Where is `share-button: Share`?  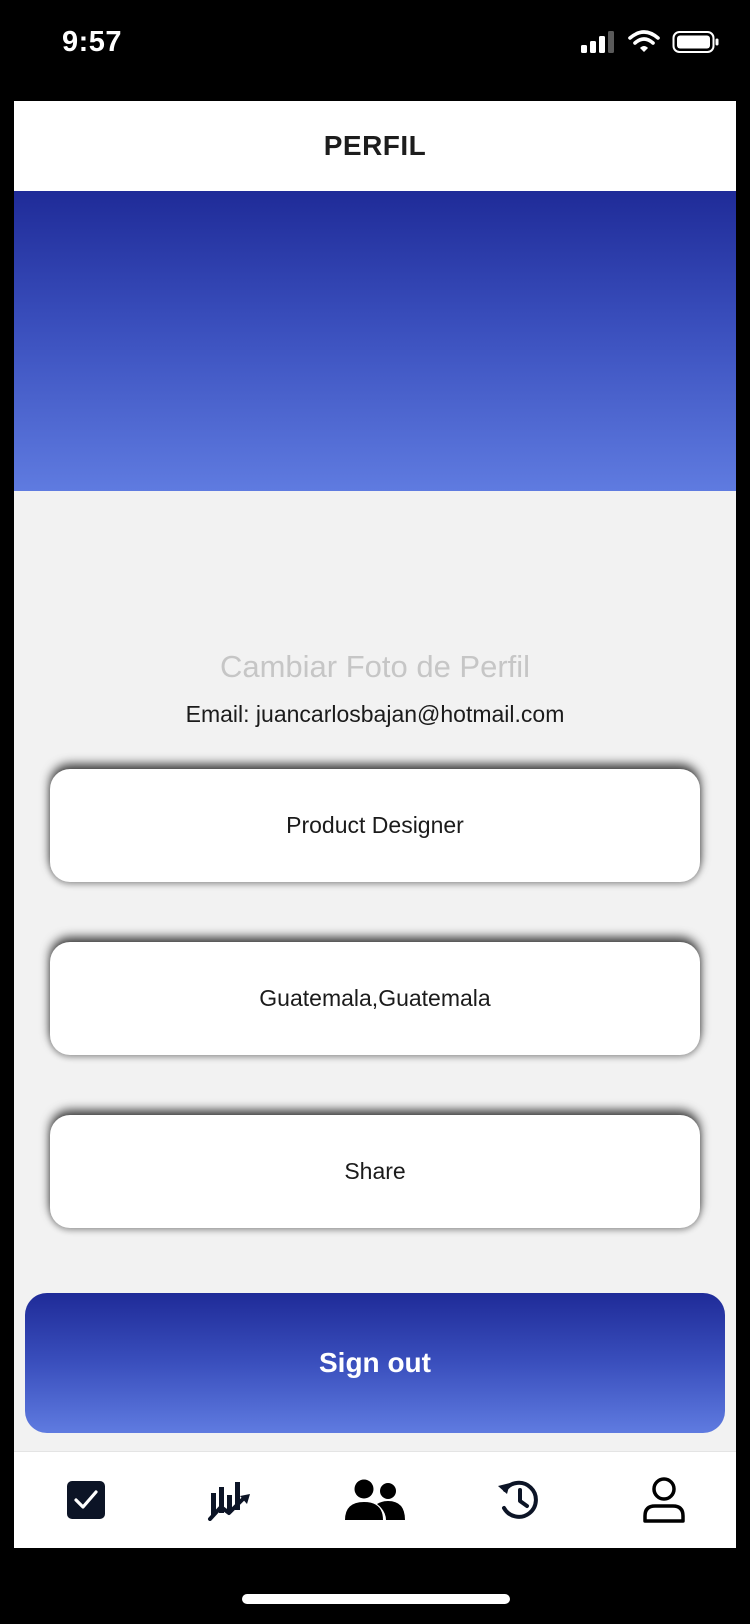 share-button: Share is located at coordinates (375, 1171).